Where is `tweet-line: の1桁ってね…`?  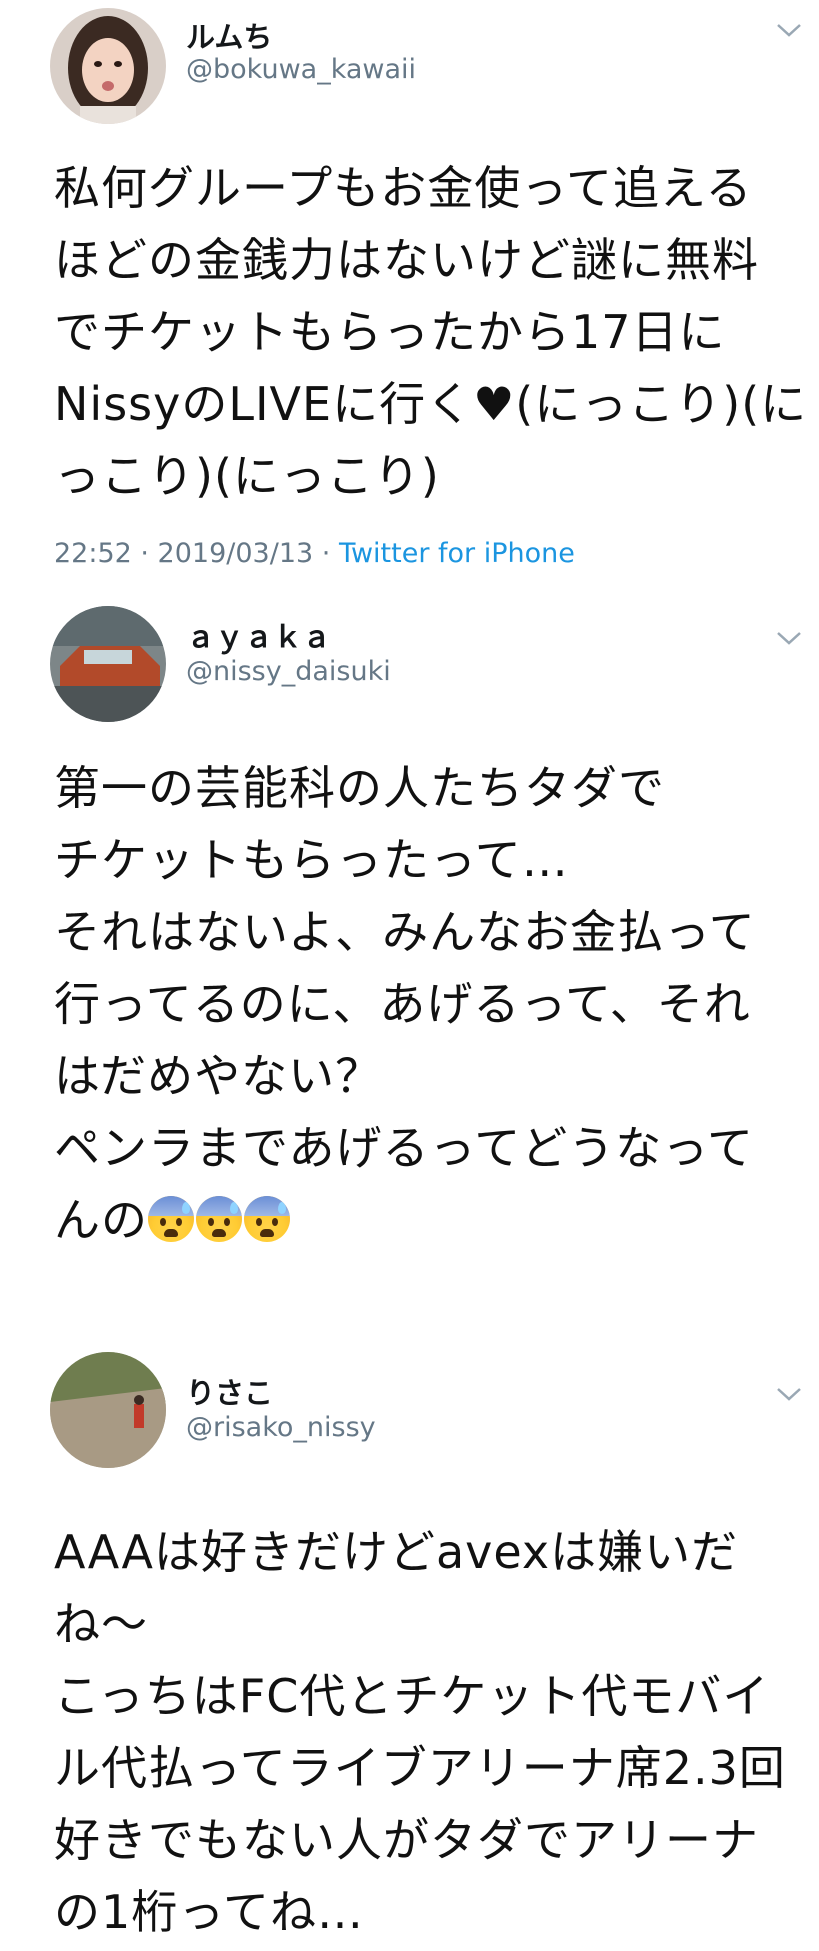
tweet-line: の1桁ってね… is located at coordinates (209, 1912).